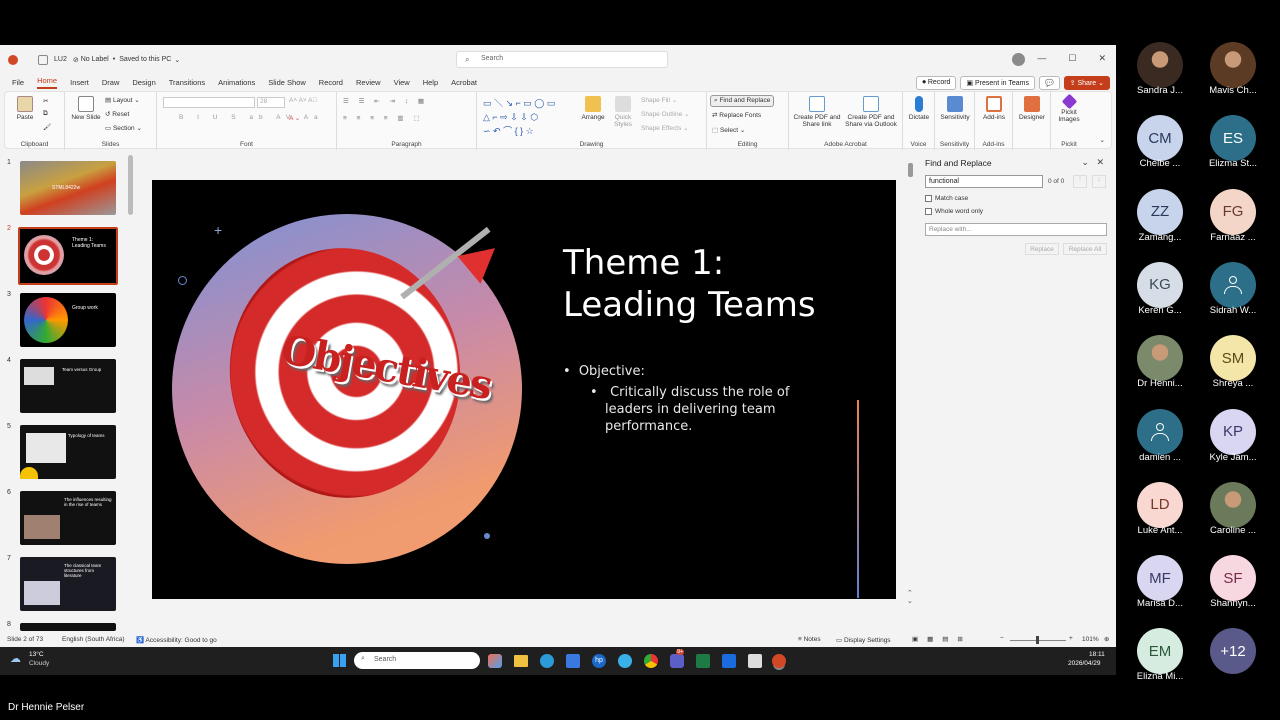 Image resolution: width=1280 pixels, height=720 pixels. Describe the element at coordinates (294, 118) in the screenshot. I see `font-color-icon: A ⌄` at that location.